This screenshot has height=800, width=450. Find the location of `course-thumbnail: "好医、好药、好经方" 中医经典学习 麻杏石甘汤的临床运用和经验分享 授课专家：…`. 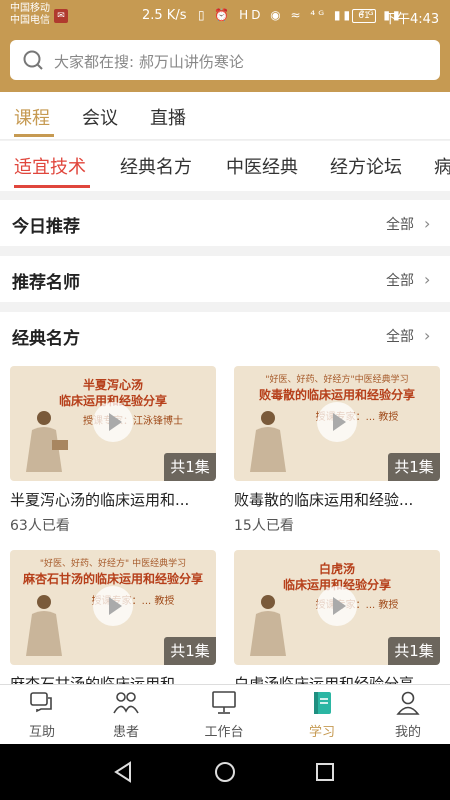

course-thumbnail: "好医、好药、好经方" 中医经典学习 麻杏石甘汤的临床运用和经验分享 授课专家：… is located at coordinates (113, 607).